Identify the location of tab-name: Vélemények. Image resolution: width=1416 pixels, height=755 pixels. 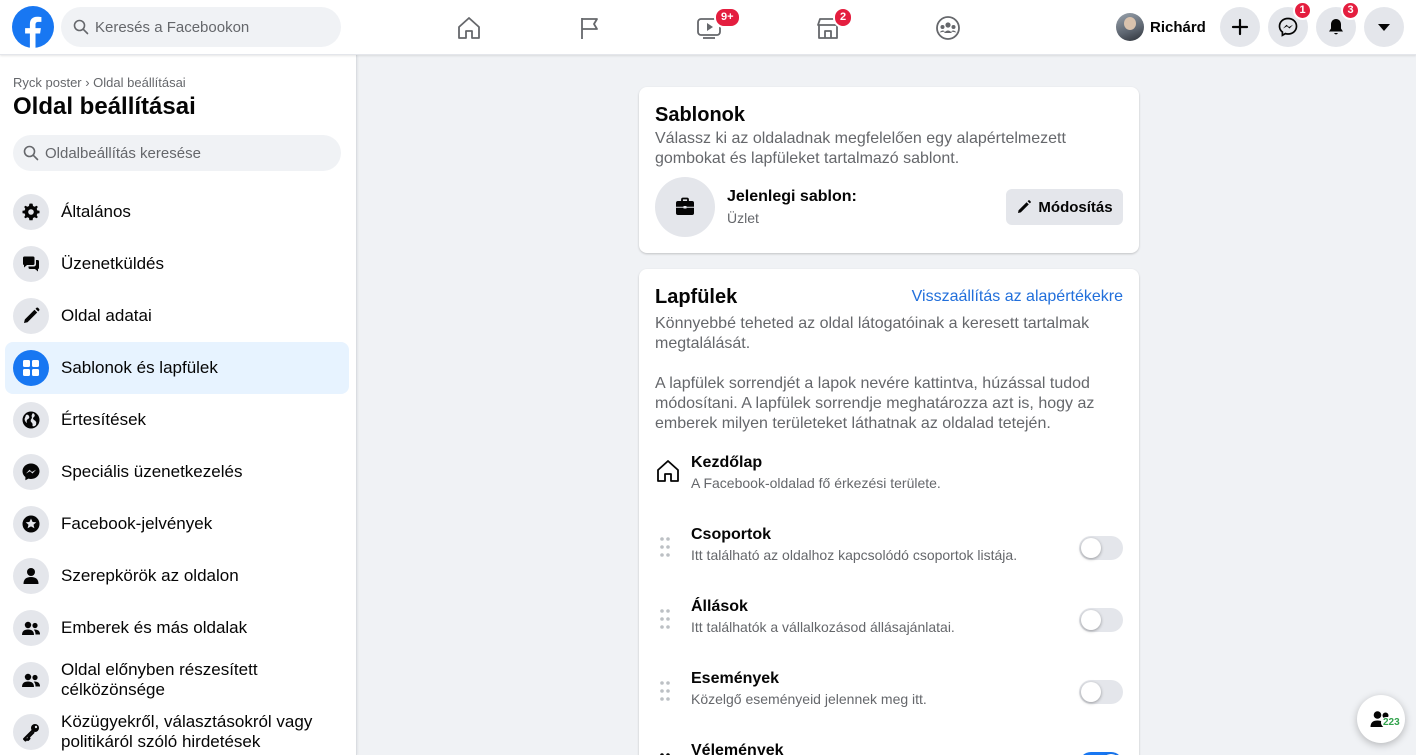
(737, 748).